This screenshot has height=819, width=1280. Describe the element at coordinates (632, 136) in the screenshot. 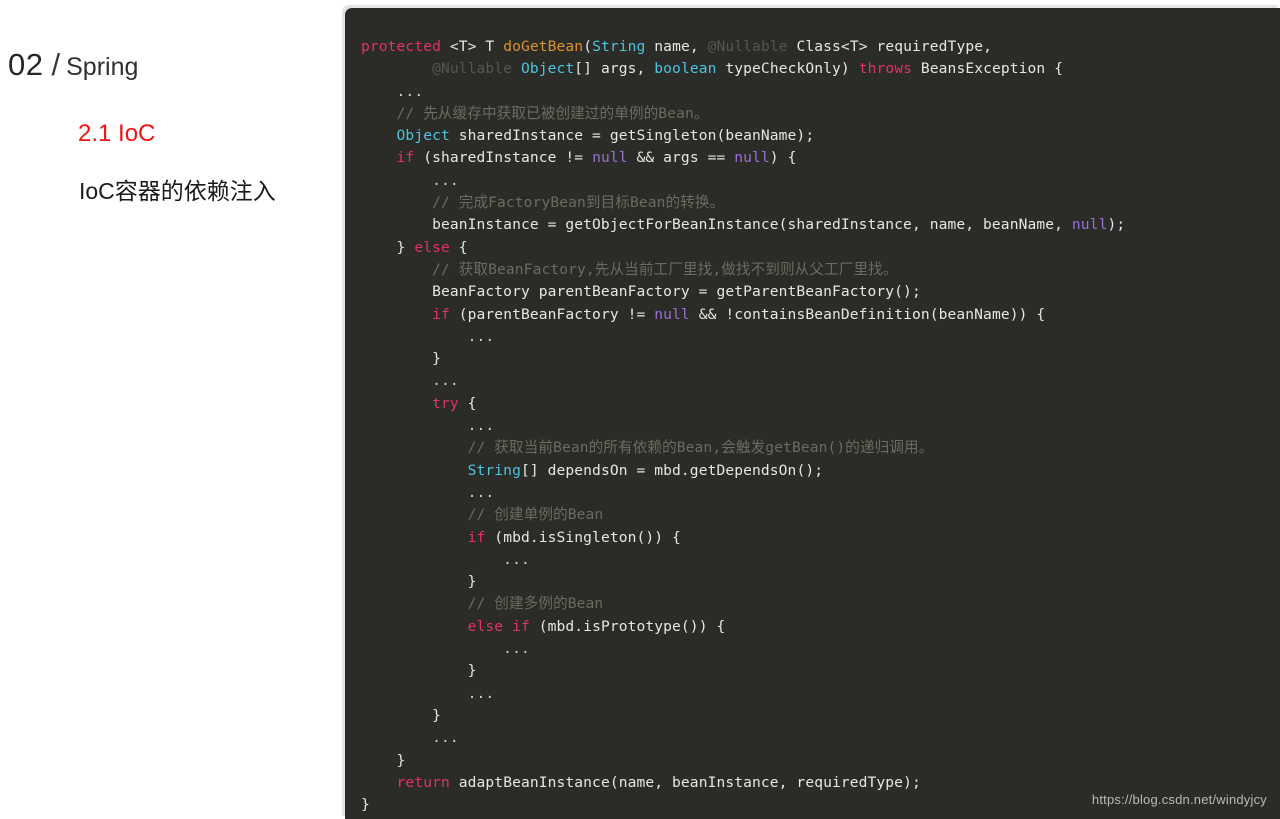

I see `code-token: sharedInstance = getSingleton(beanName);` at that location.